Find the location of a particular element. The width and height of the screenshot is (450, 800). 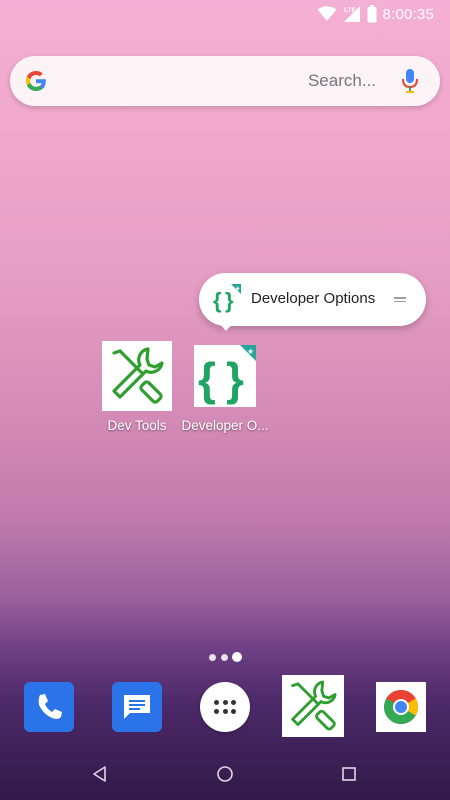

desktop-app-dev-tools: Dev Tools is located at coordinates (137, 387).